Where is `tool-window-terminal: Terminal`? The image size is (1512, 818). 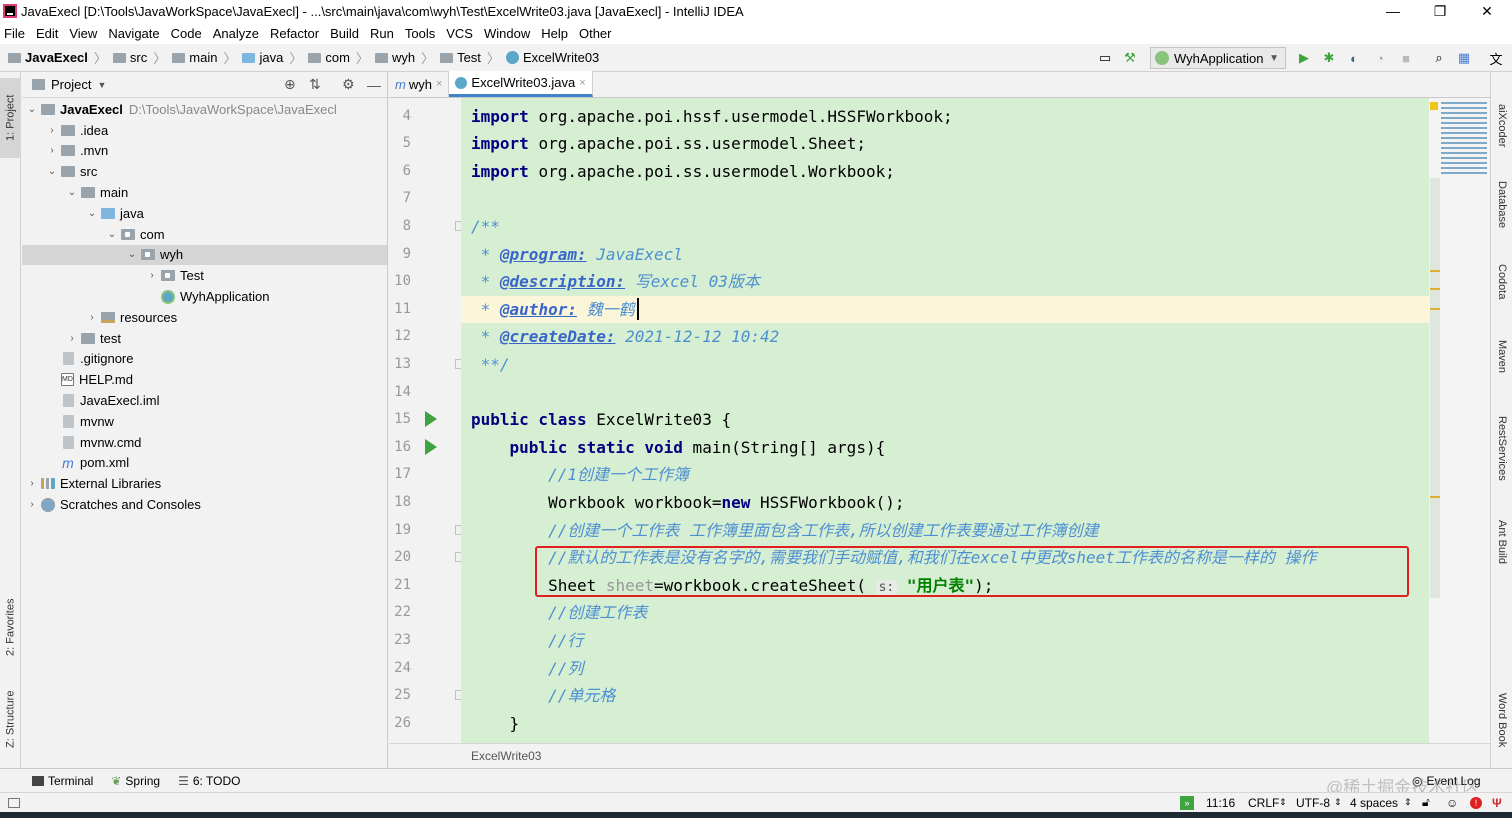
tool-window-terminal: Terminal is located at coordinates (62, 781).